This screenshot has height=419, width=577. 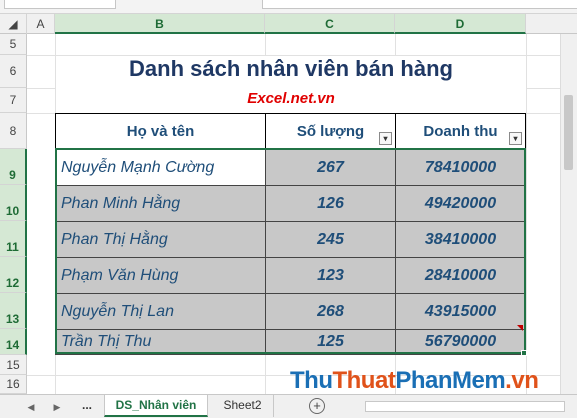 What do you see at coordinates (460, 239) in the screenshot?
I see `cell-revenue: 38410000` at bounding box center [460, 239].